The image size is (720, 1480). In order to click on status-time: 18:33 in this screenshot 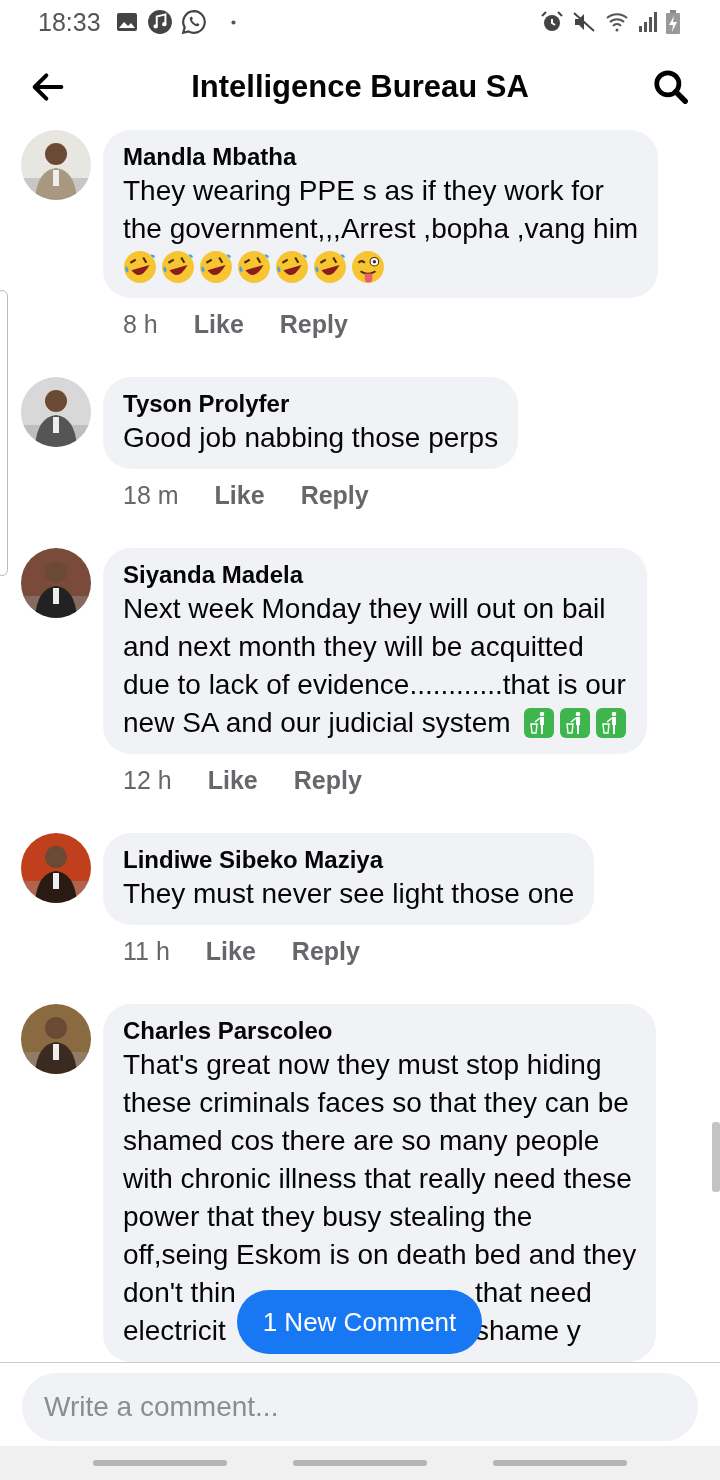, I will do `click(69, 22)`.